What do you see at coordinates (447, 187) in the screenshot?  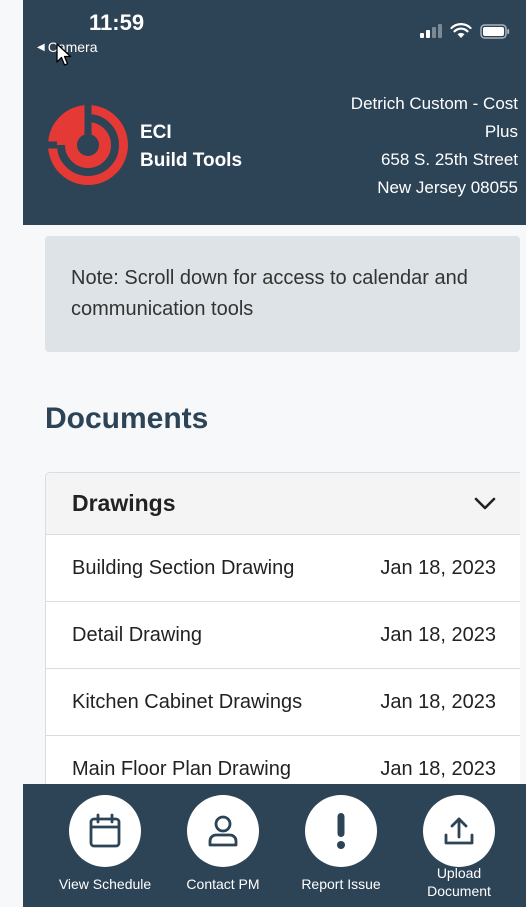 I see `address-line4: New Jersey 08055` at bounding box center [447, 187].